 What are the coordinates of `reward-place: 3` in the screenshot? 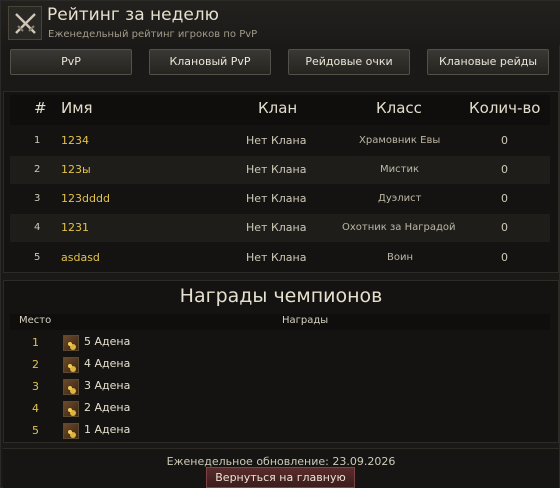 It's located at (35, 386).